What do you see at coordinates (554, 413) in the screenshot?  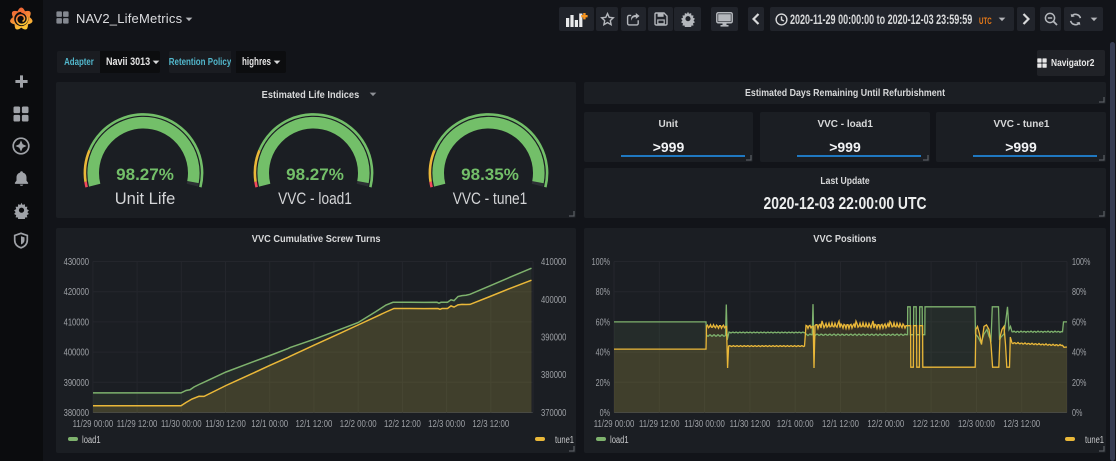 I see `svg-text: 370000` at bounding box center [554, 413].